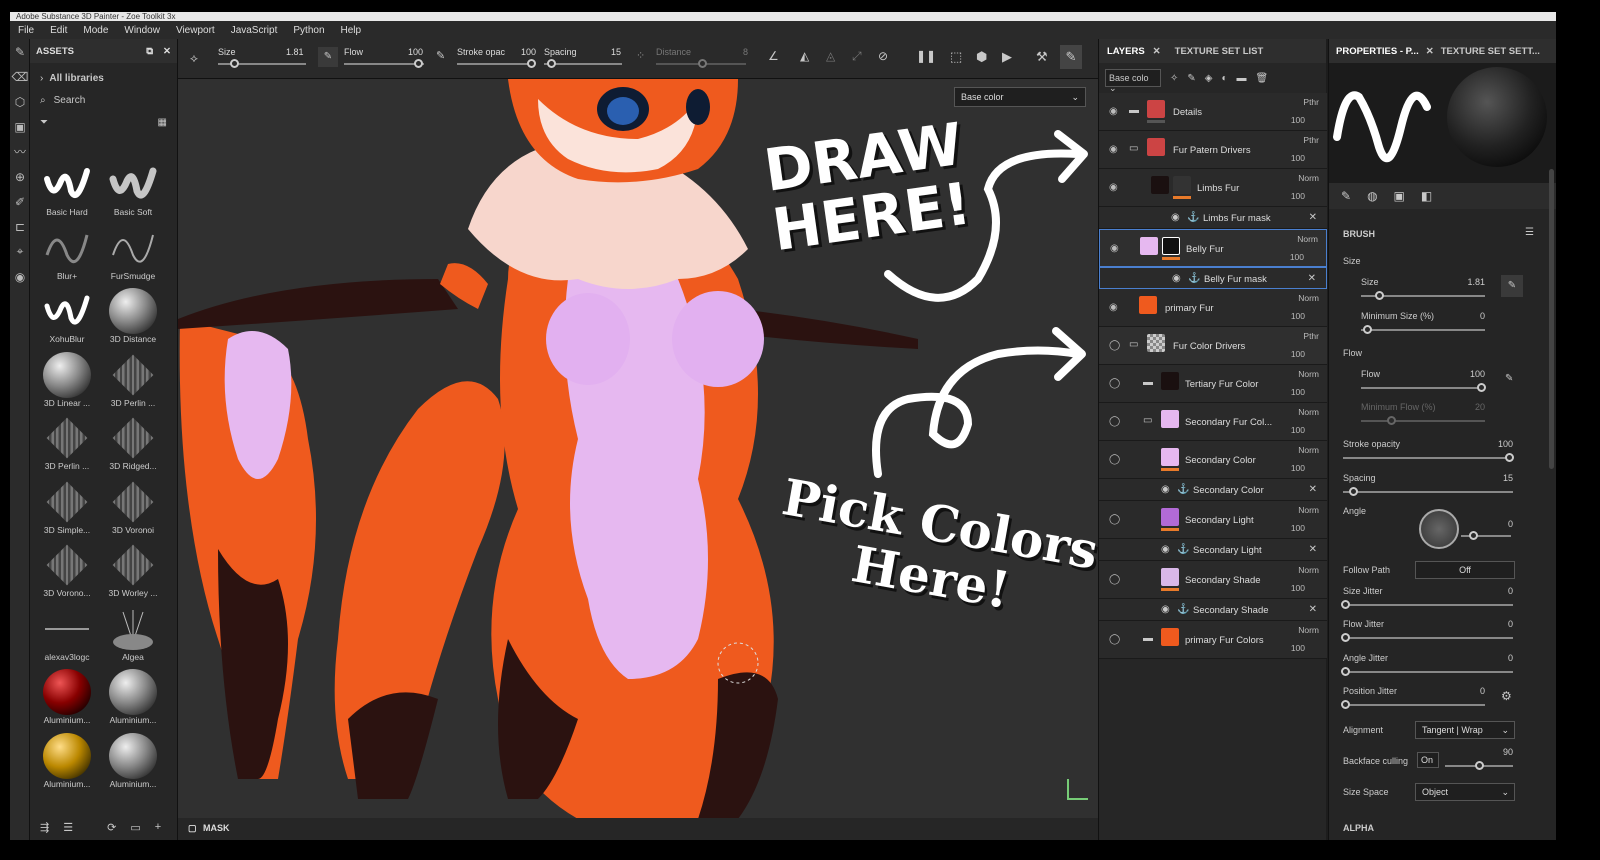 This screenshot has height=860, width=1600. What do you see at coordinates (20, 76) in the screenshot?
I see `eraser-tool-icon: ⌫` at bounding box center [20, 76].